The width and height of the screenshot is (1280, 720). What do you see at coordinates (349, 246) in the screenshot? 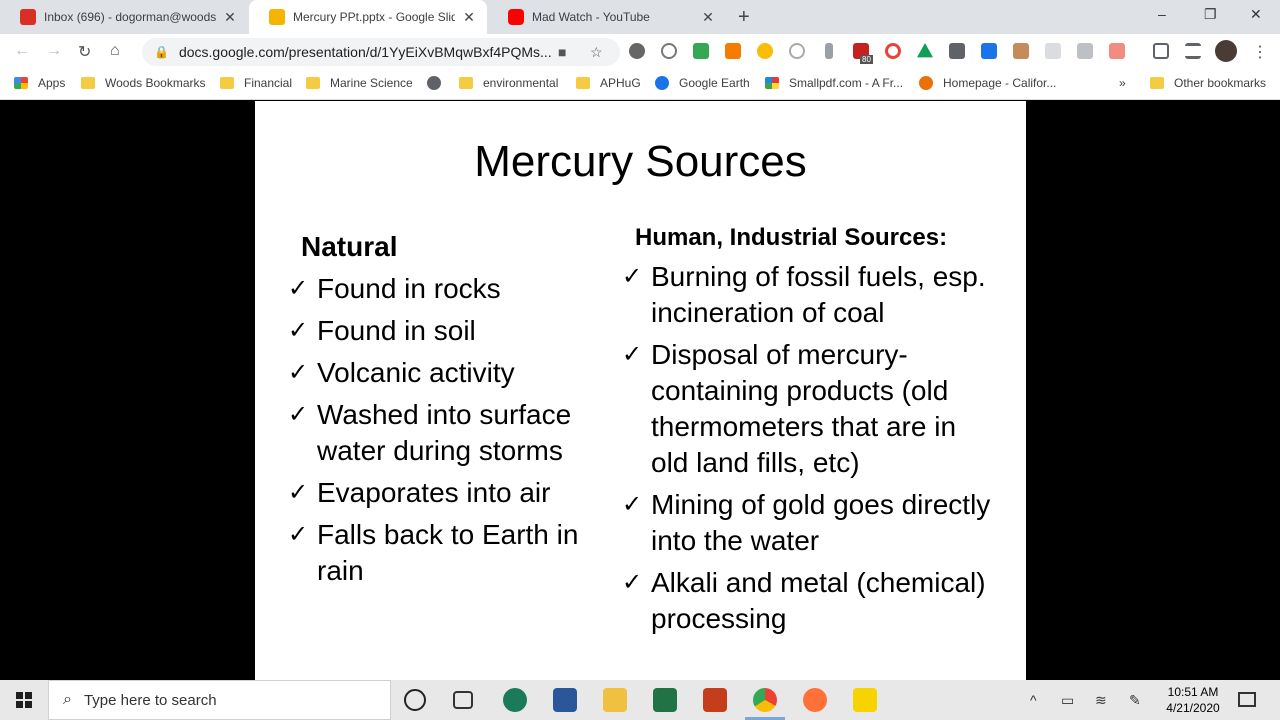
I see `natural-heading: Natural` at bounding box center [349, 246].